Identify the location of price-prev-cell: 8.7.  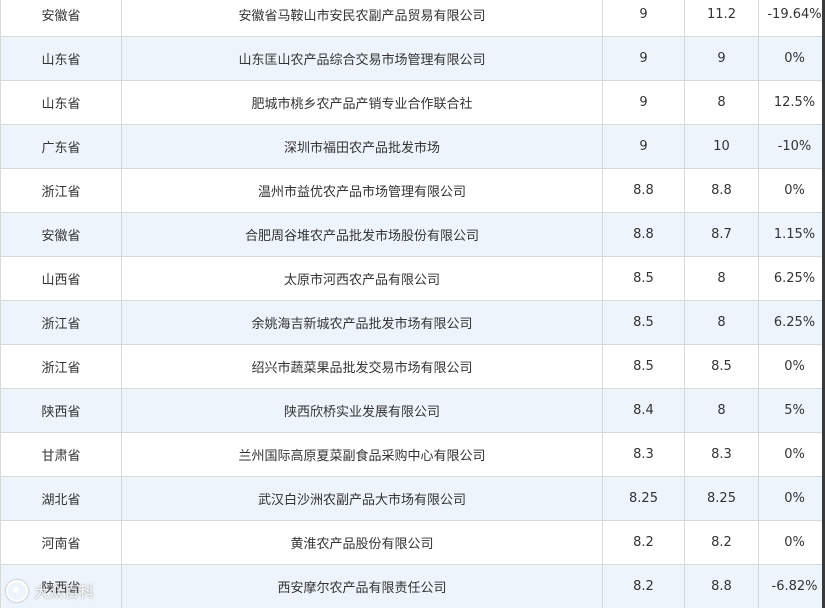
(721, 234).